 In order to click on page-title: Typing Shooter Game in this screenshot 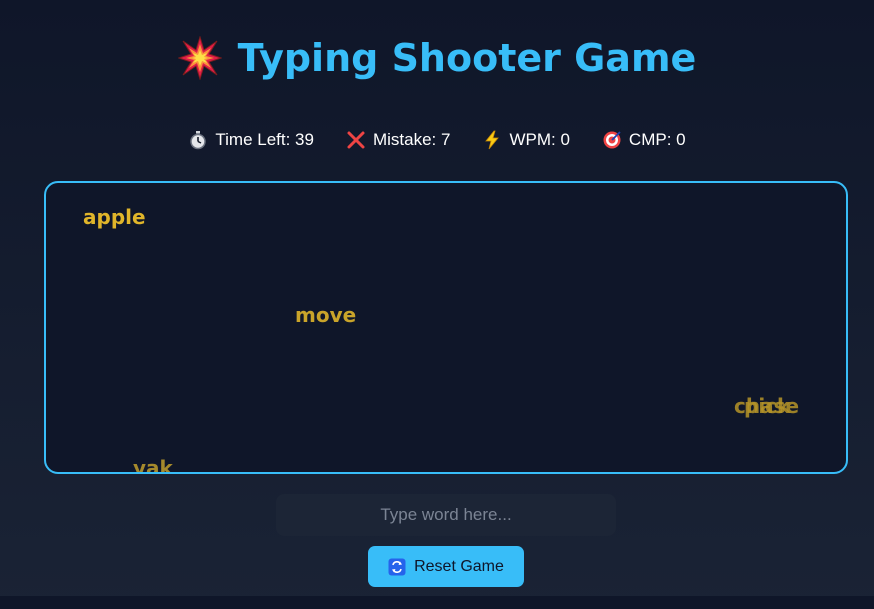, I will do `click(437, 58)`.